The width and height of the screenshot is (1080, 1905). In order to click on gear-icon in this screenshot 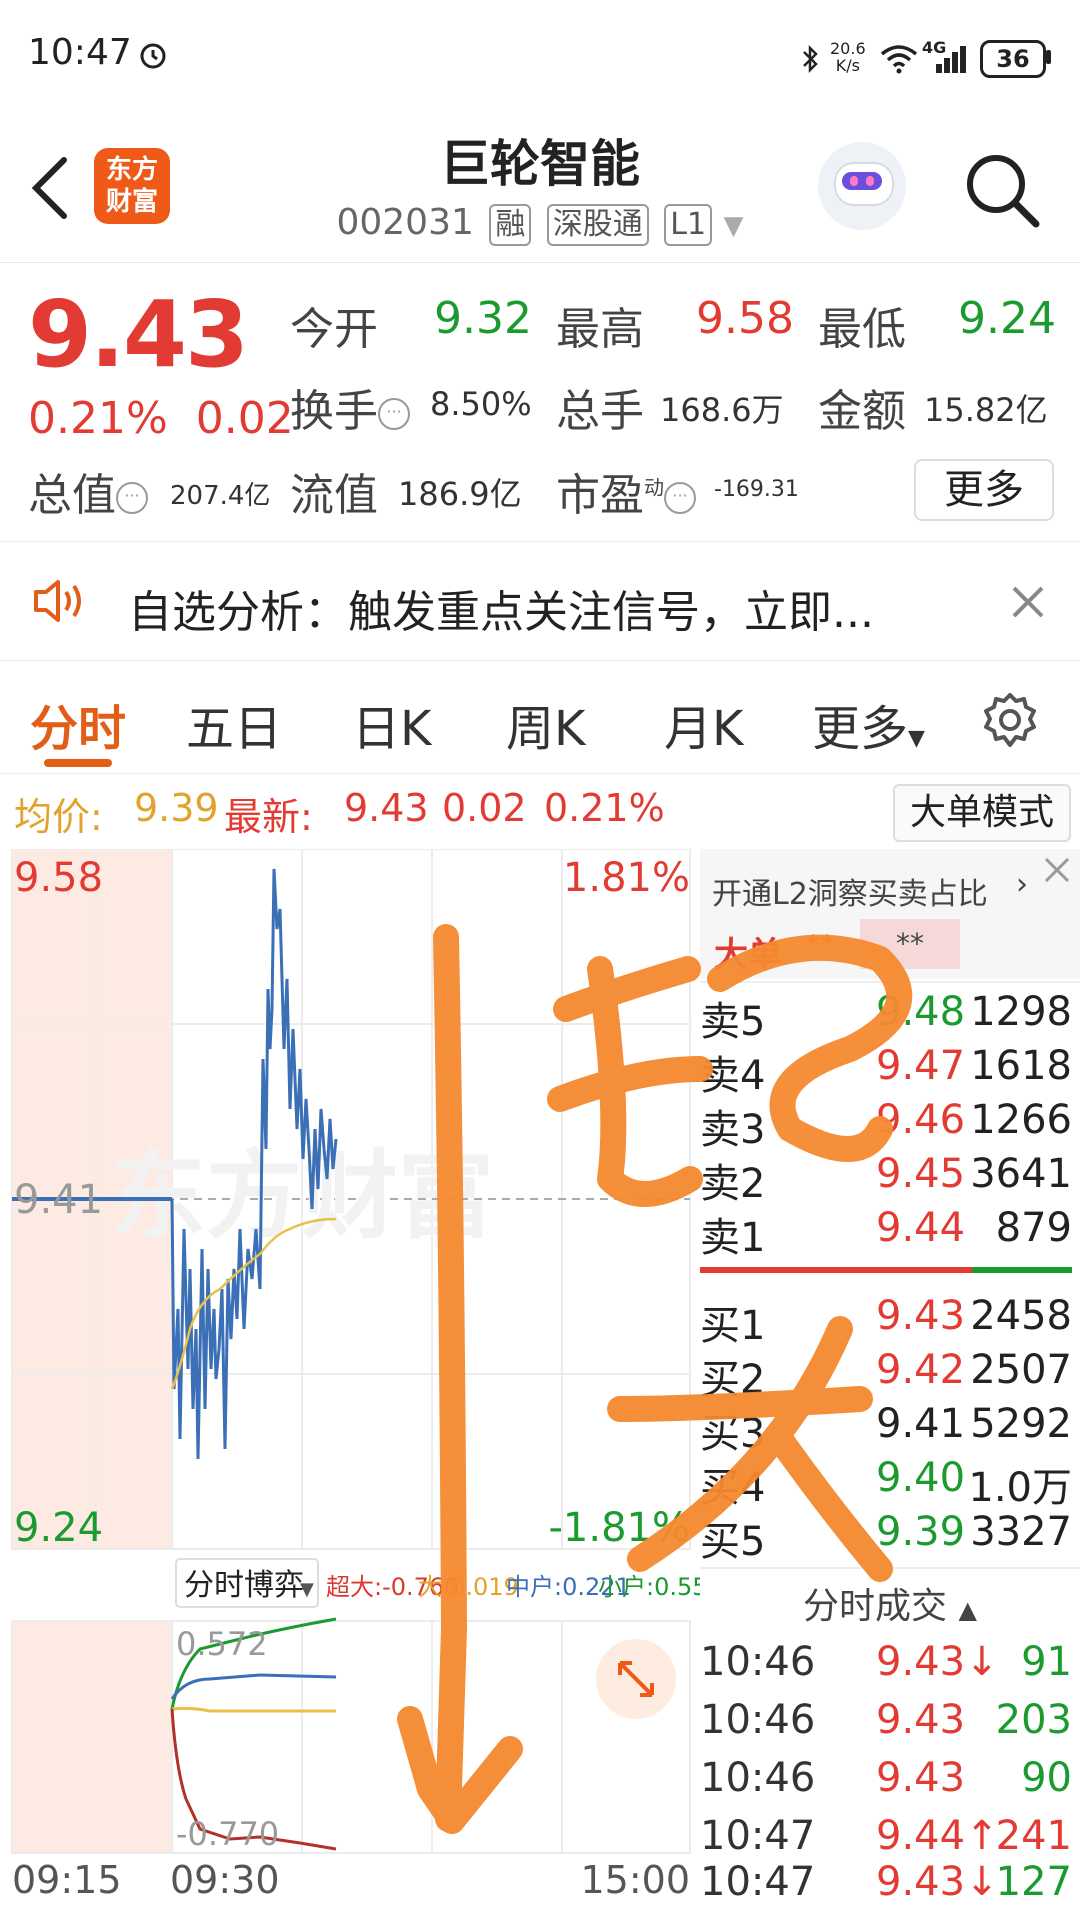, I will do `click(1010, 721)`.